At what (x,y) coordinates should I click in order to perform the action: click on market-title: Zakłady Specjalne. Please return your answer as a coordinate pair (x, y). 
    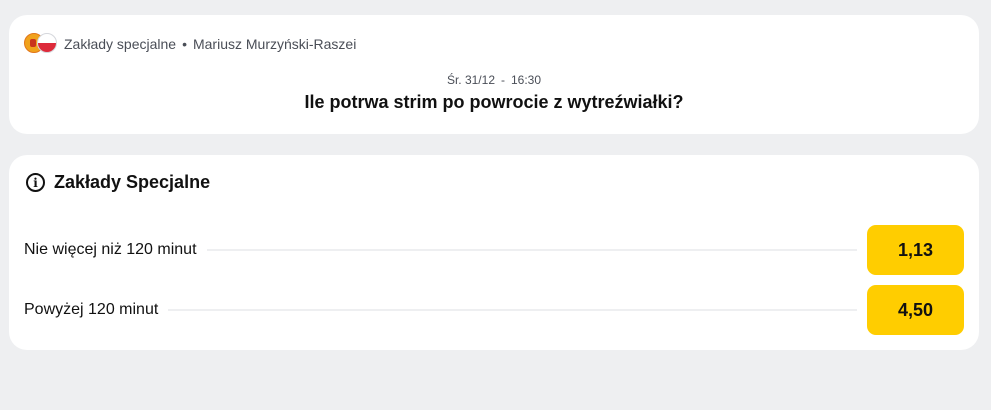
    Looking at the image, I should click on (132, 182).